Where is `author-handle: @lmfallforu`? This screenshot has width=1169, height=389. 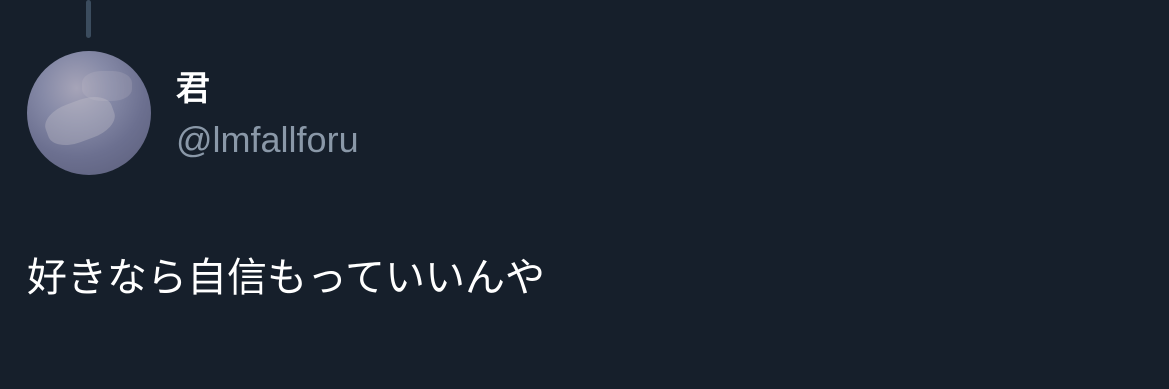
author-handle: @lmfallforu is located at coordinates (267, 140).